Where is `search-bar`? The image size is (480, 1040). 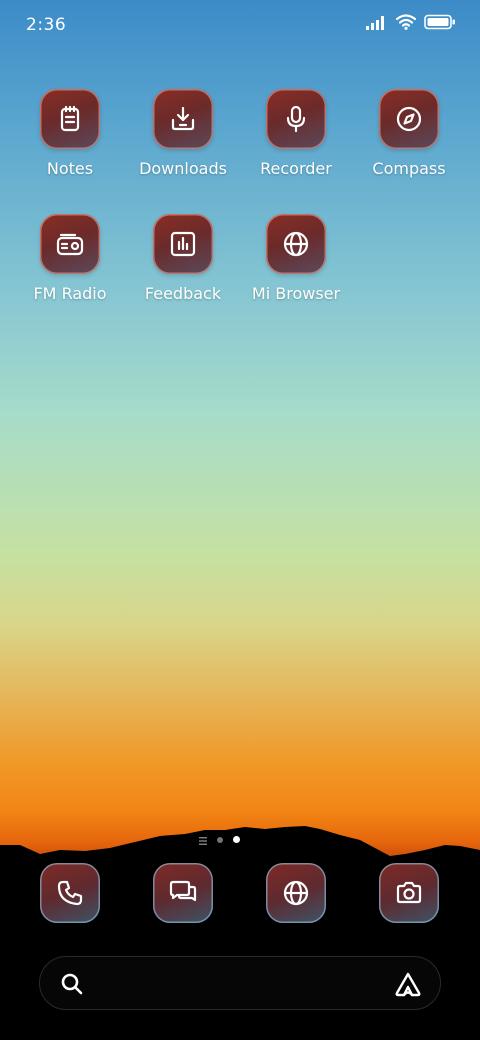
search-bar is located at coordinates (240, 983).